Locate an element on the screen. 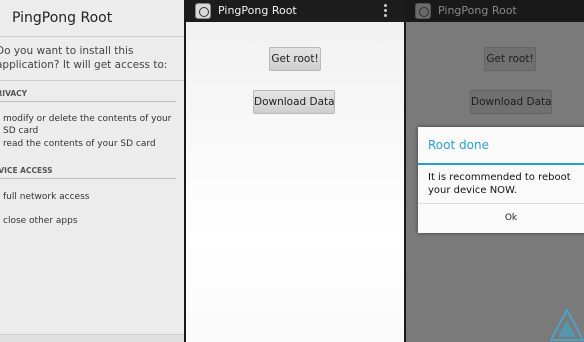 The width and height of the screenshot is (584, 342). section-heading-privacy: PRIVACY is located at coordinates (14, 93).